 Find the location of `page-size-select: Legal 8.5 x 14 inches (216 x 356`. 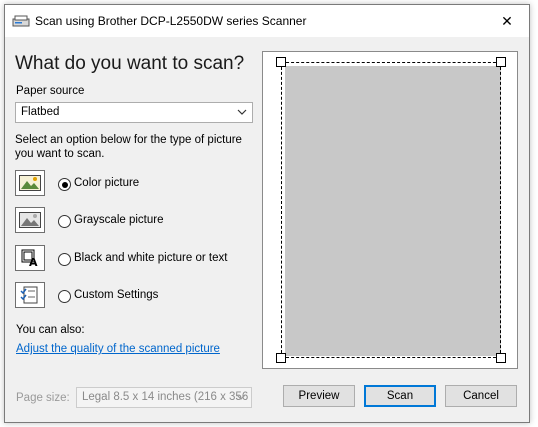

page-size-select: Legal 8.5 x 14 inches (216 x 356 is located at coordinates (164, 397).